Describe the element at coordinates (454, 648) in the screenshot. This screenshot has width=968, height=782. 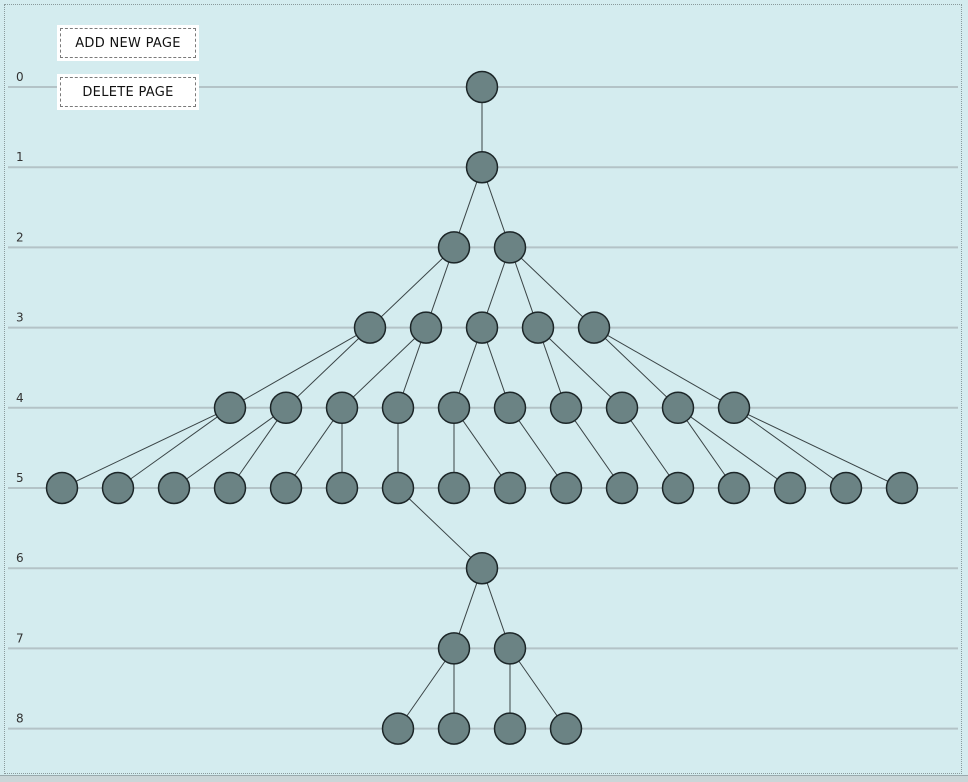
I see `page-node-g1` at that location.